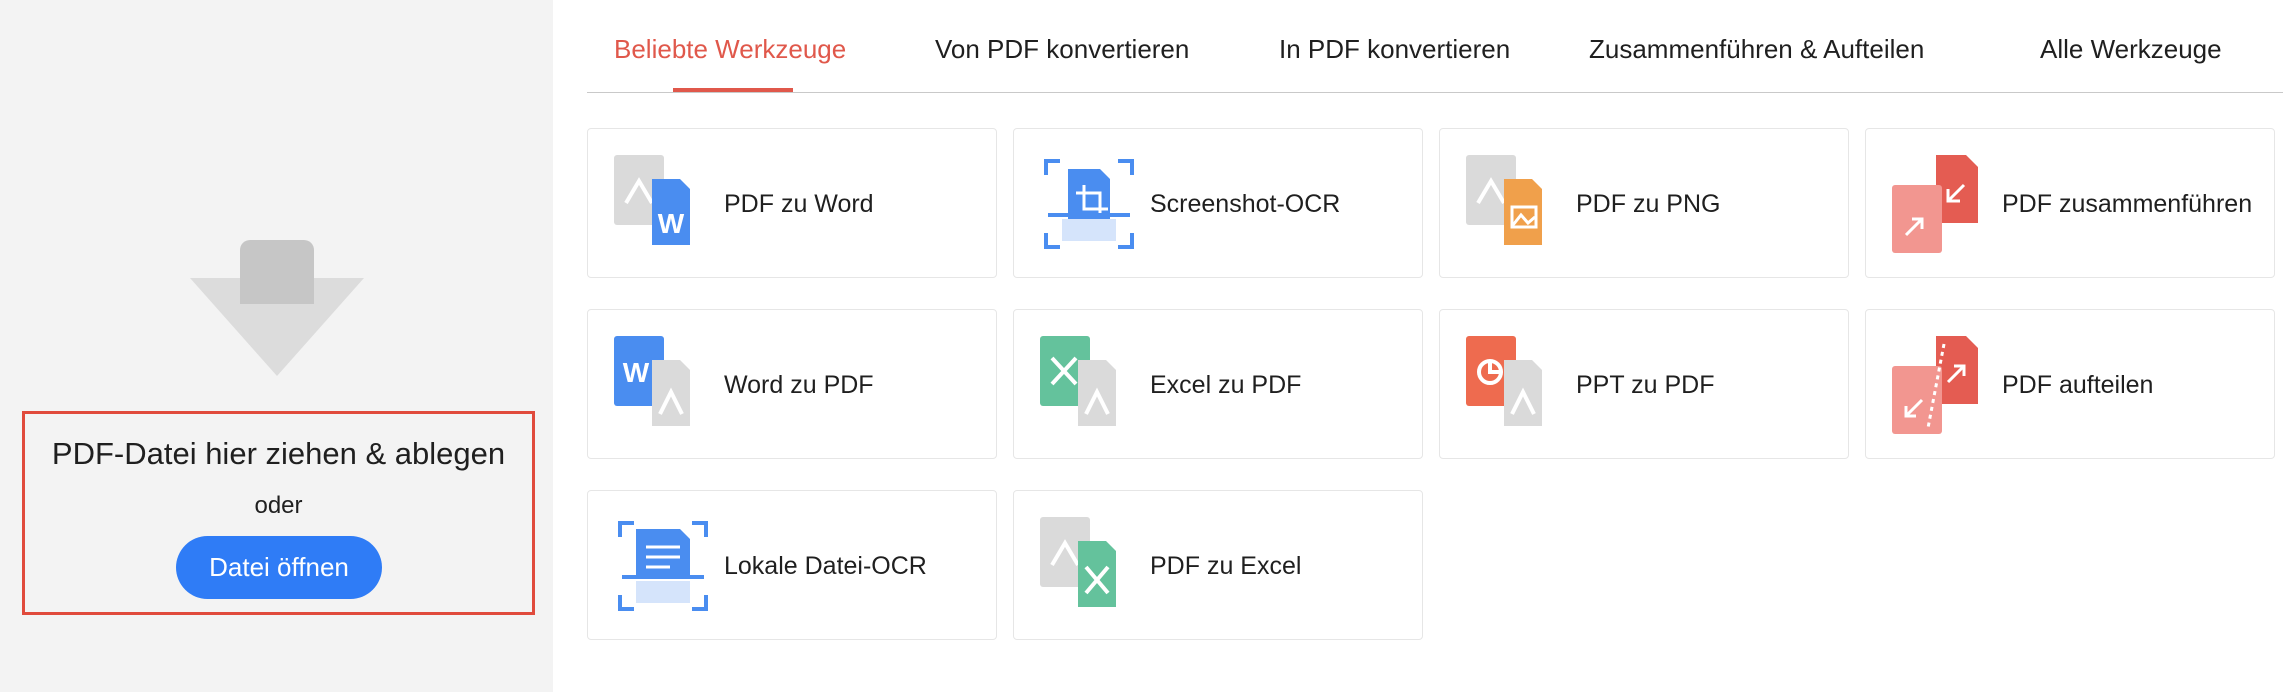 The image size is (2284, 692). I want to click on tool-card-split-pdf: PDF aufteilen, so click(2070, 384).